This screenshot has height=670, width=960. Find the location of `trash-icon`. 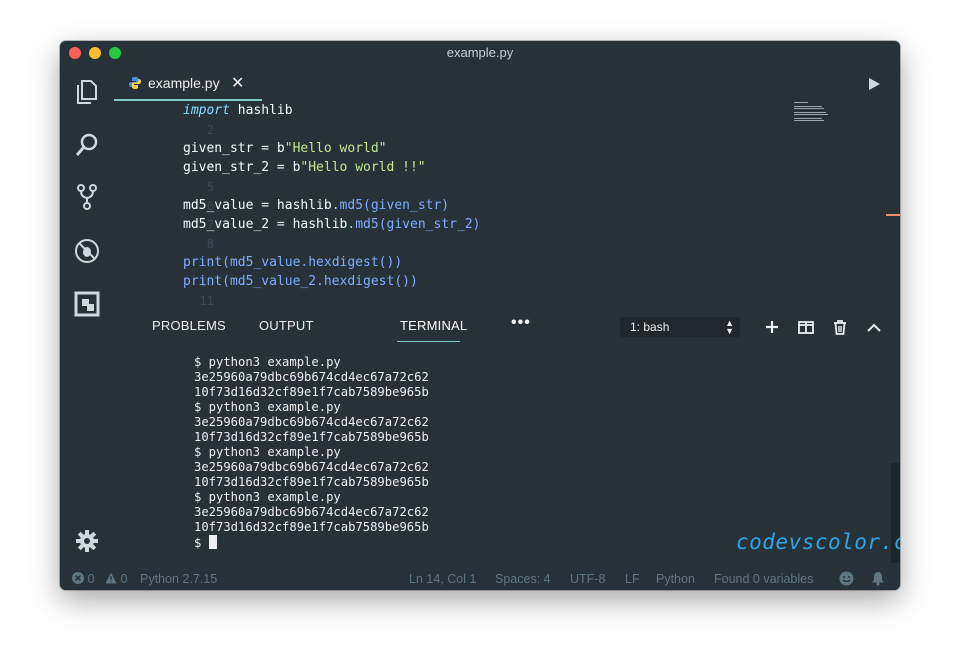

trash-icon is located at coordinates (840, 327).